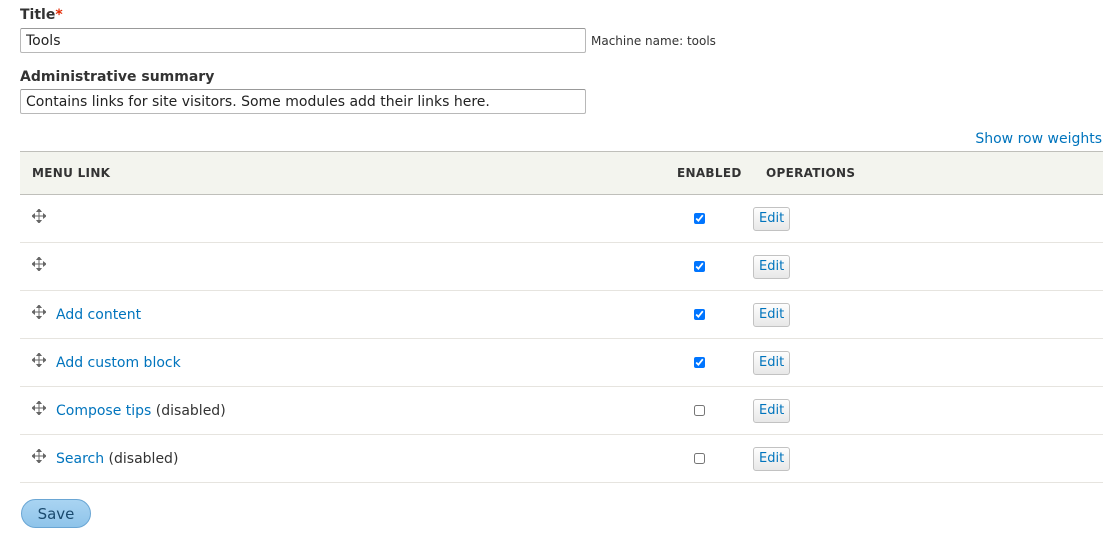  Describe the element at coordinates (928, 173) in the screenshot. I see `header-operations: OPERATIONS` at that location.